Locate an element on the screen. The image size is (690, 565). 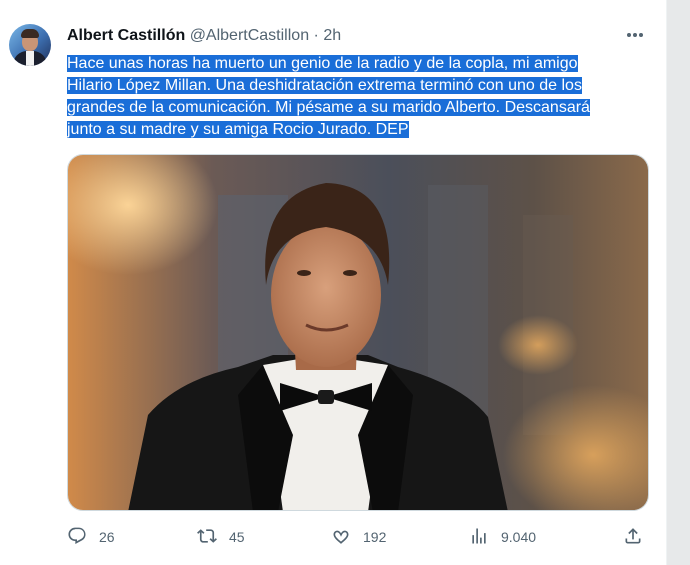
views-button: 9.040 is located at coordinates (502, 537).